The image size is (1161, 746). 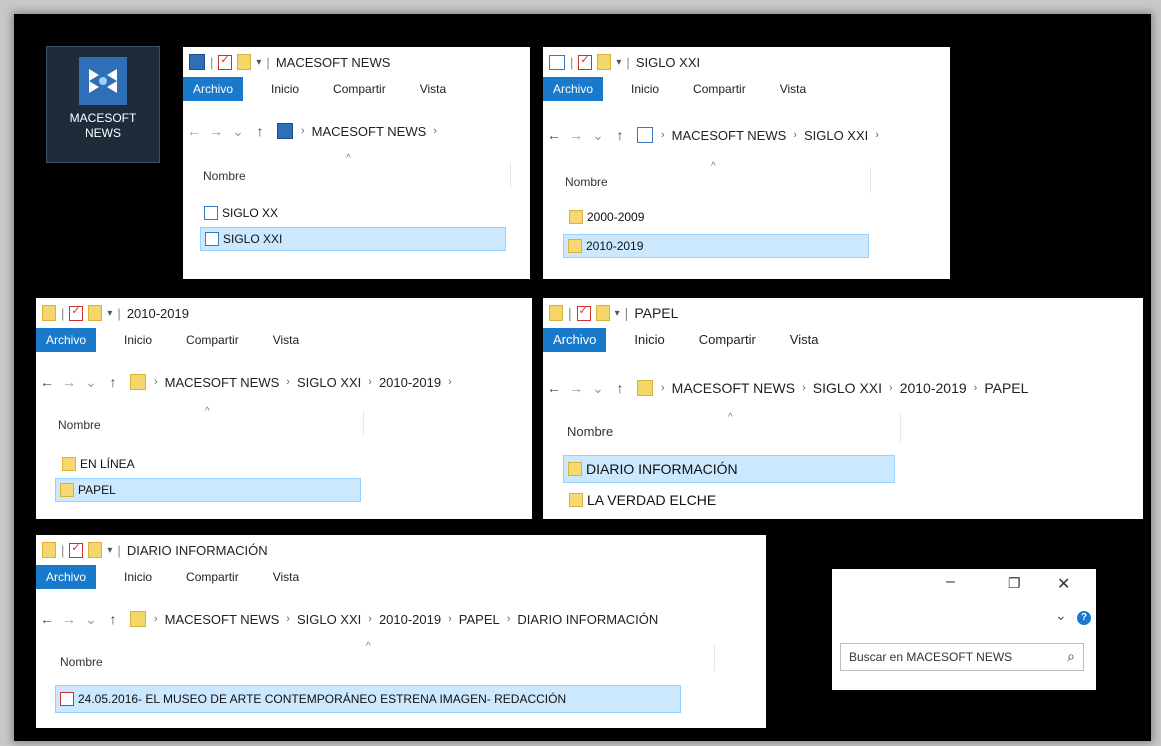 I want to click on list-item-papel: PAPEL, so click(x=208, y=490).